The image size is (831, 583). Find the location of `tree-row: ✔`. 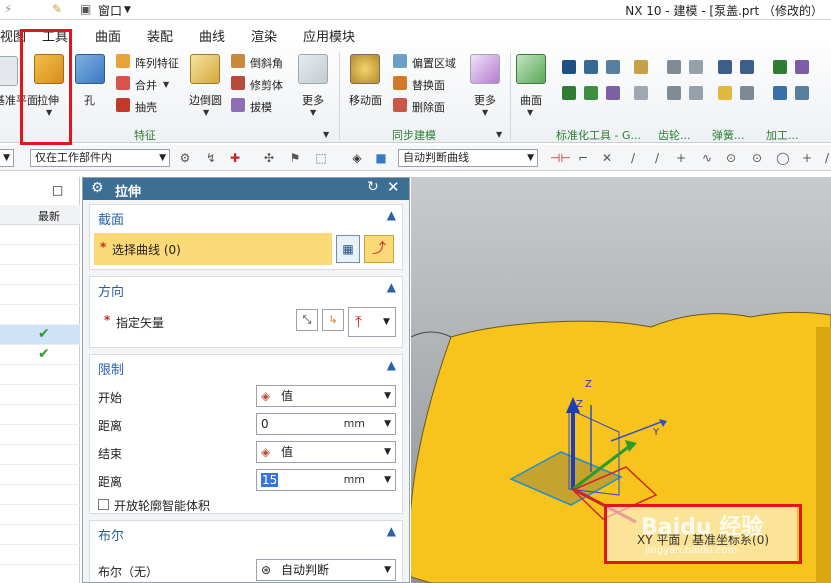

tree-row: ✔ is located at coordinates (40, 355).